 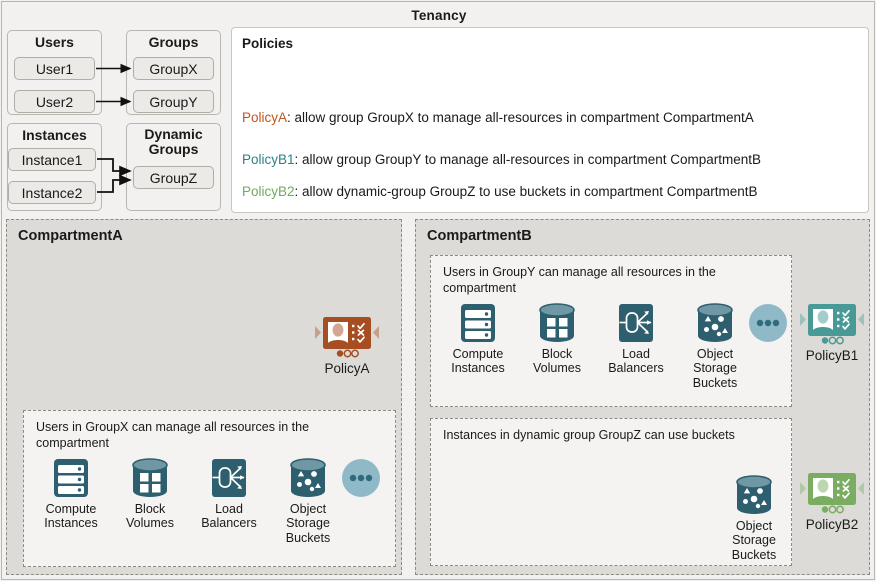 I want to click on dynamic-groups-title-line2: Groups, so click(x=173, y=148).